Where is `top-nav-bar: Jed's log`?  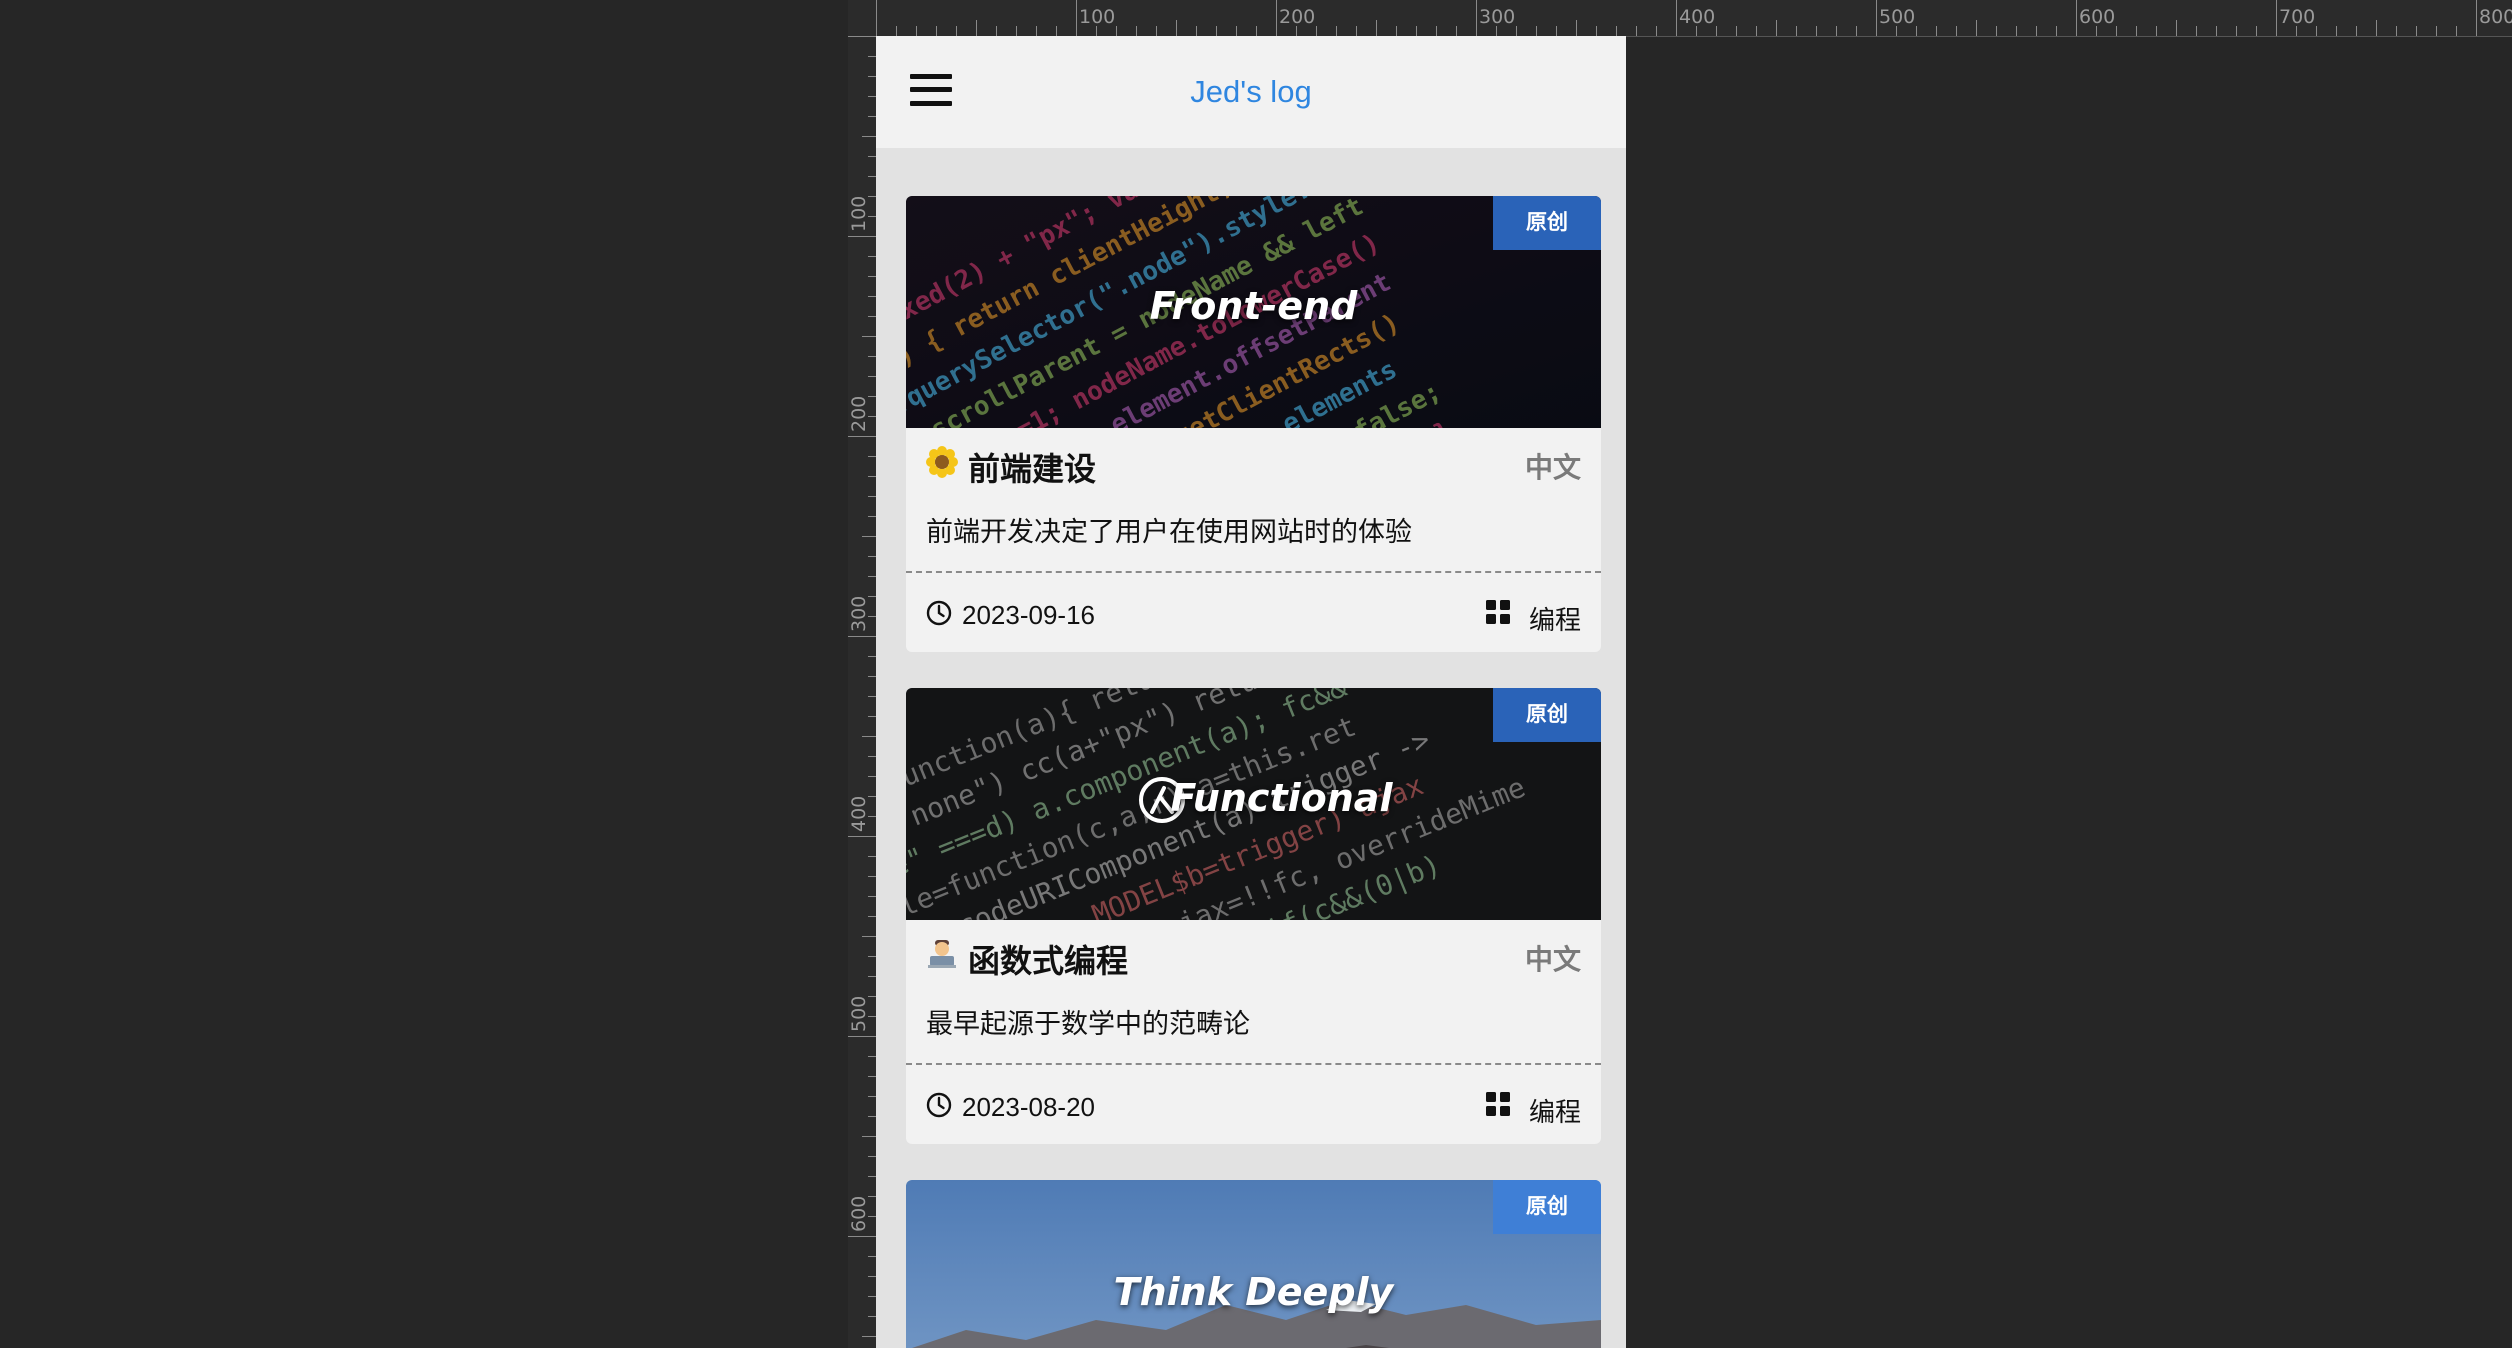 top-nav-bar: Jed's log is located at coordinates (1251, 92).